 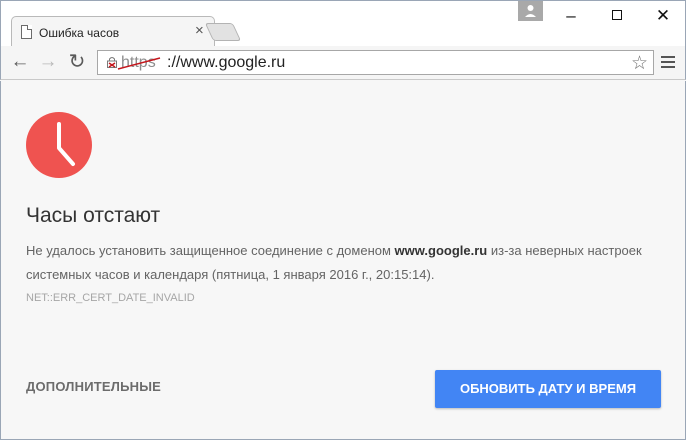 What do you see at coordinates (59, 145) in the screenshot?
I see `clock-icon` at bounding box center [59, 145].